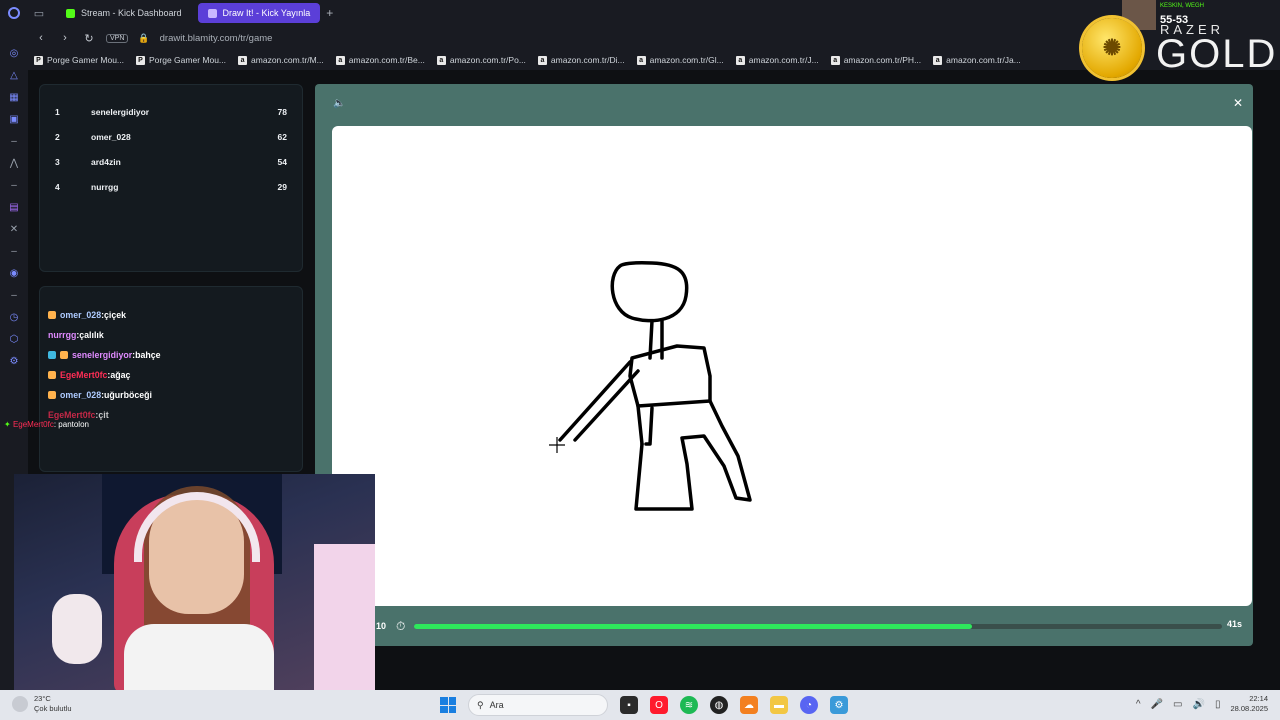 The height and width of the screenshot is (720, 1280). What do you see at coordinates (14, 97) in the screenshot?
I see `flow-icon: ▦` at bounding box center [14, 97].